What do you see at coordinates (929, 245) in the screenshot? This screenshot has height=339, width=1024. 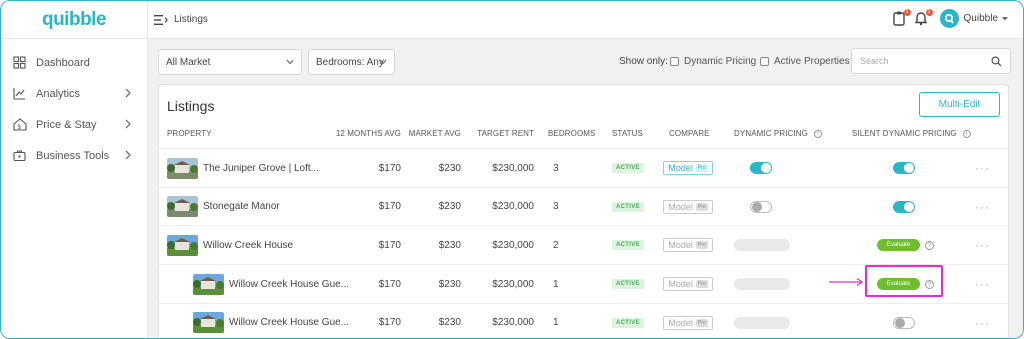 I see `help-icon: ?` at bounding box center [929, 245].